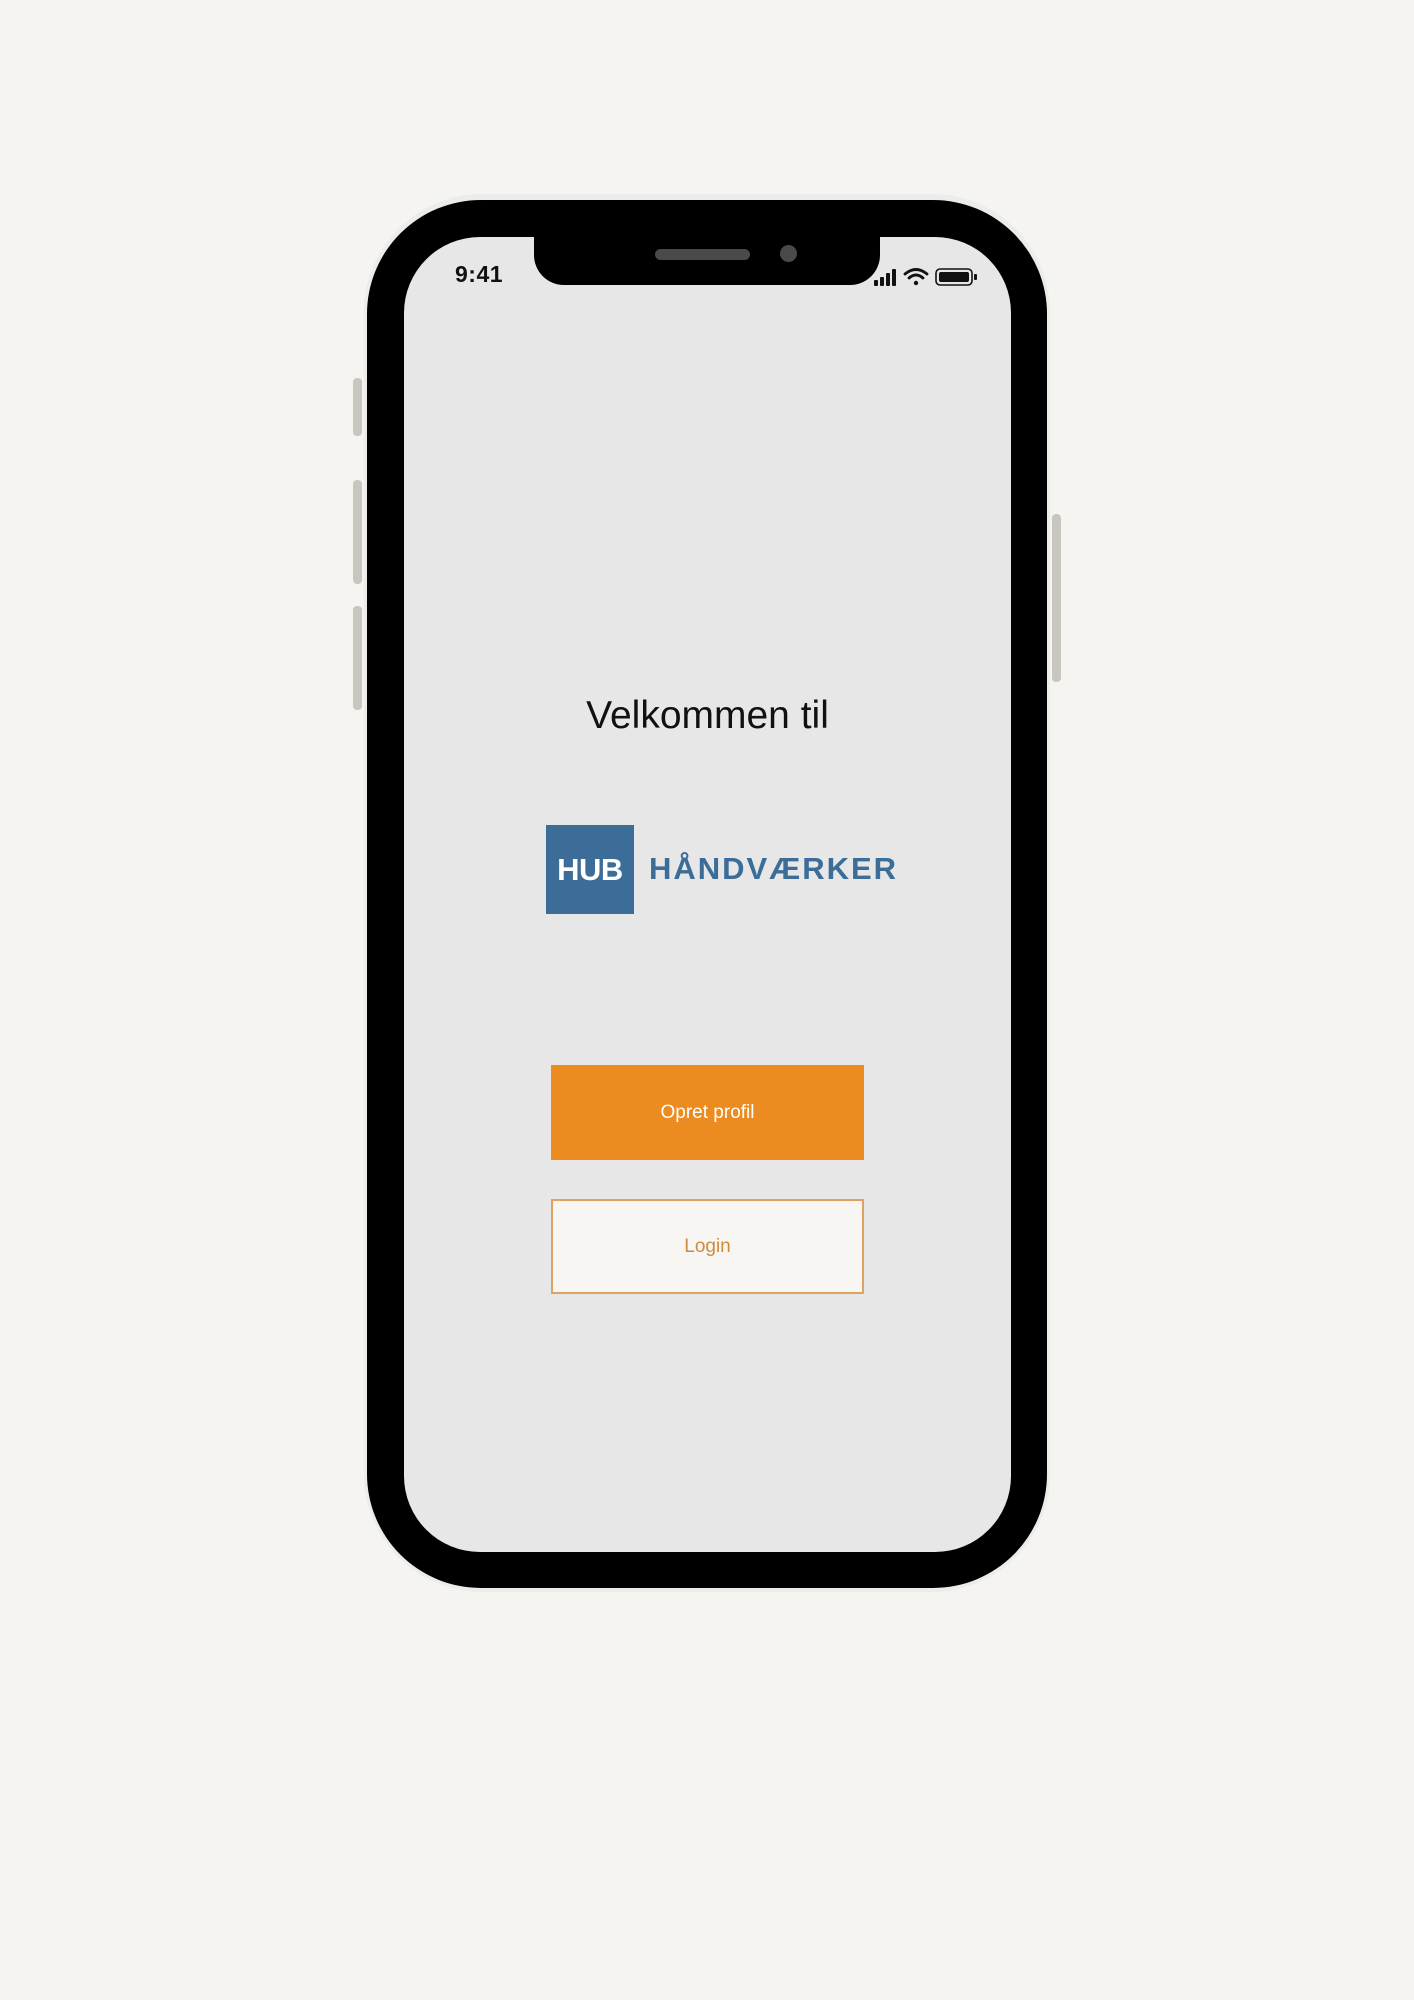 The width and height of the screenshot is (1414, 2000). Describe the element at coordinates (916, 277) in the screenshot. I see `wifi-icon` at that location.